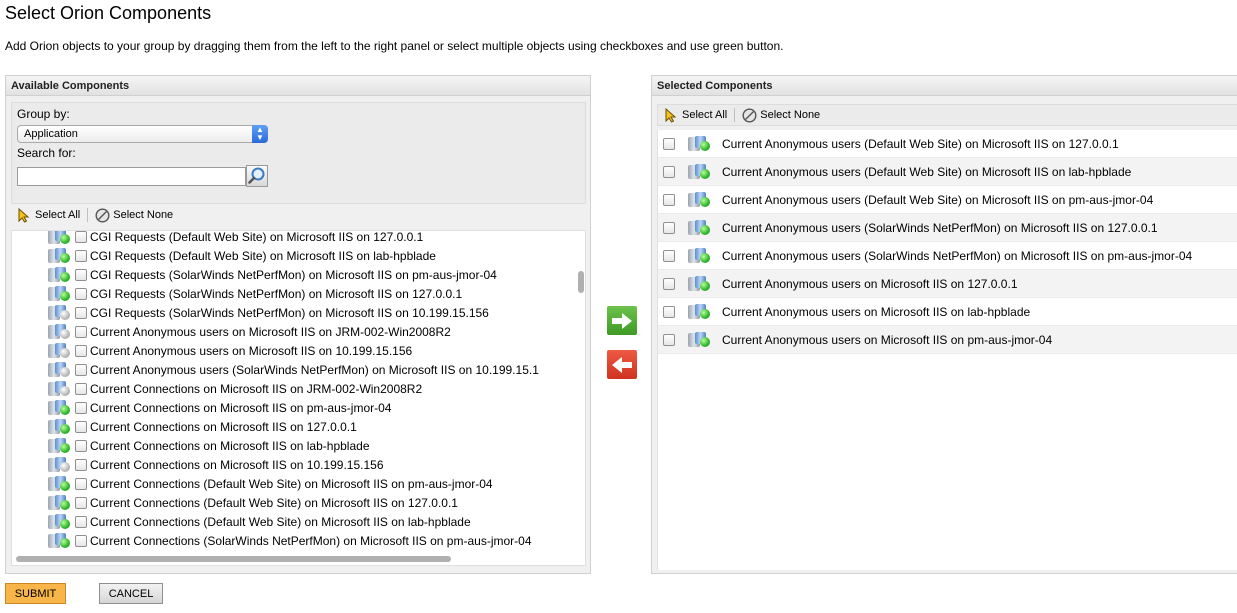 This screenshot has height=613, width=1237. What do you see at coordinates (781, 115) in the screenshot?
I see `selected-select-none-button: Select None` at bounding box center [781, 115].